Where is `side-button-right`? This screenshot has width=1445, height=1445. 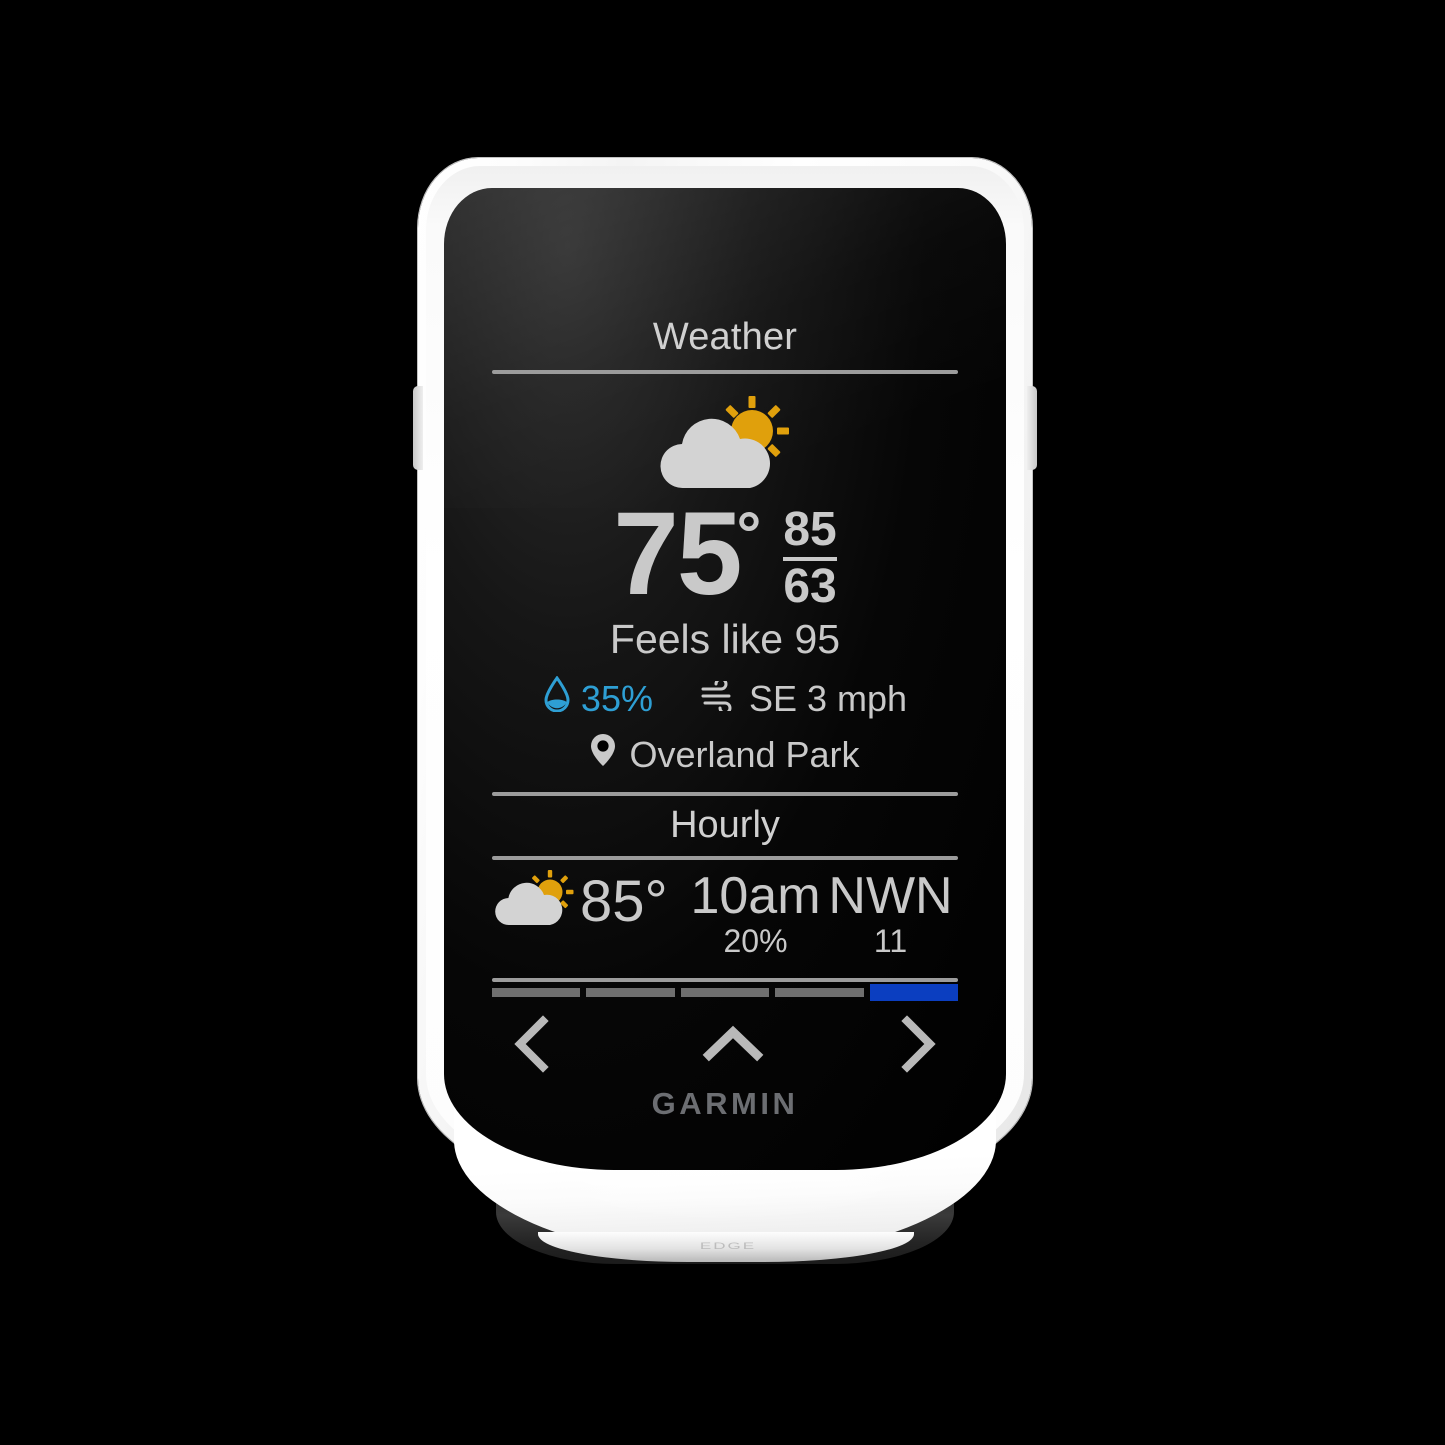 side-button-right is located at coordinates (1032, 428).